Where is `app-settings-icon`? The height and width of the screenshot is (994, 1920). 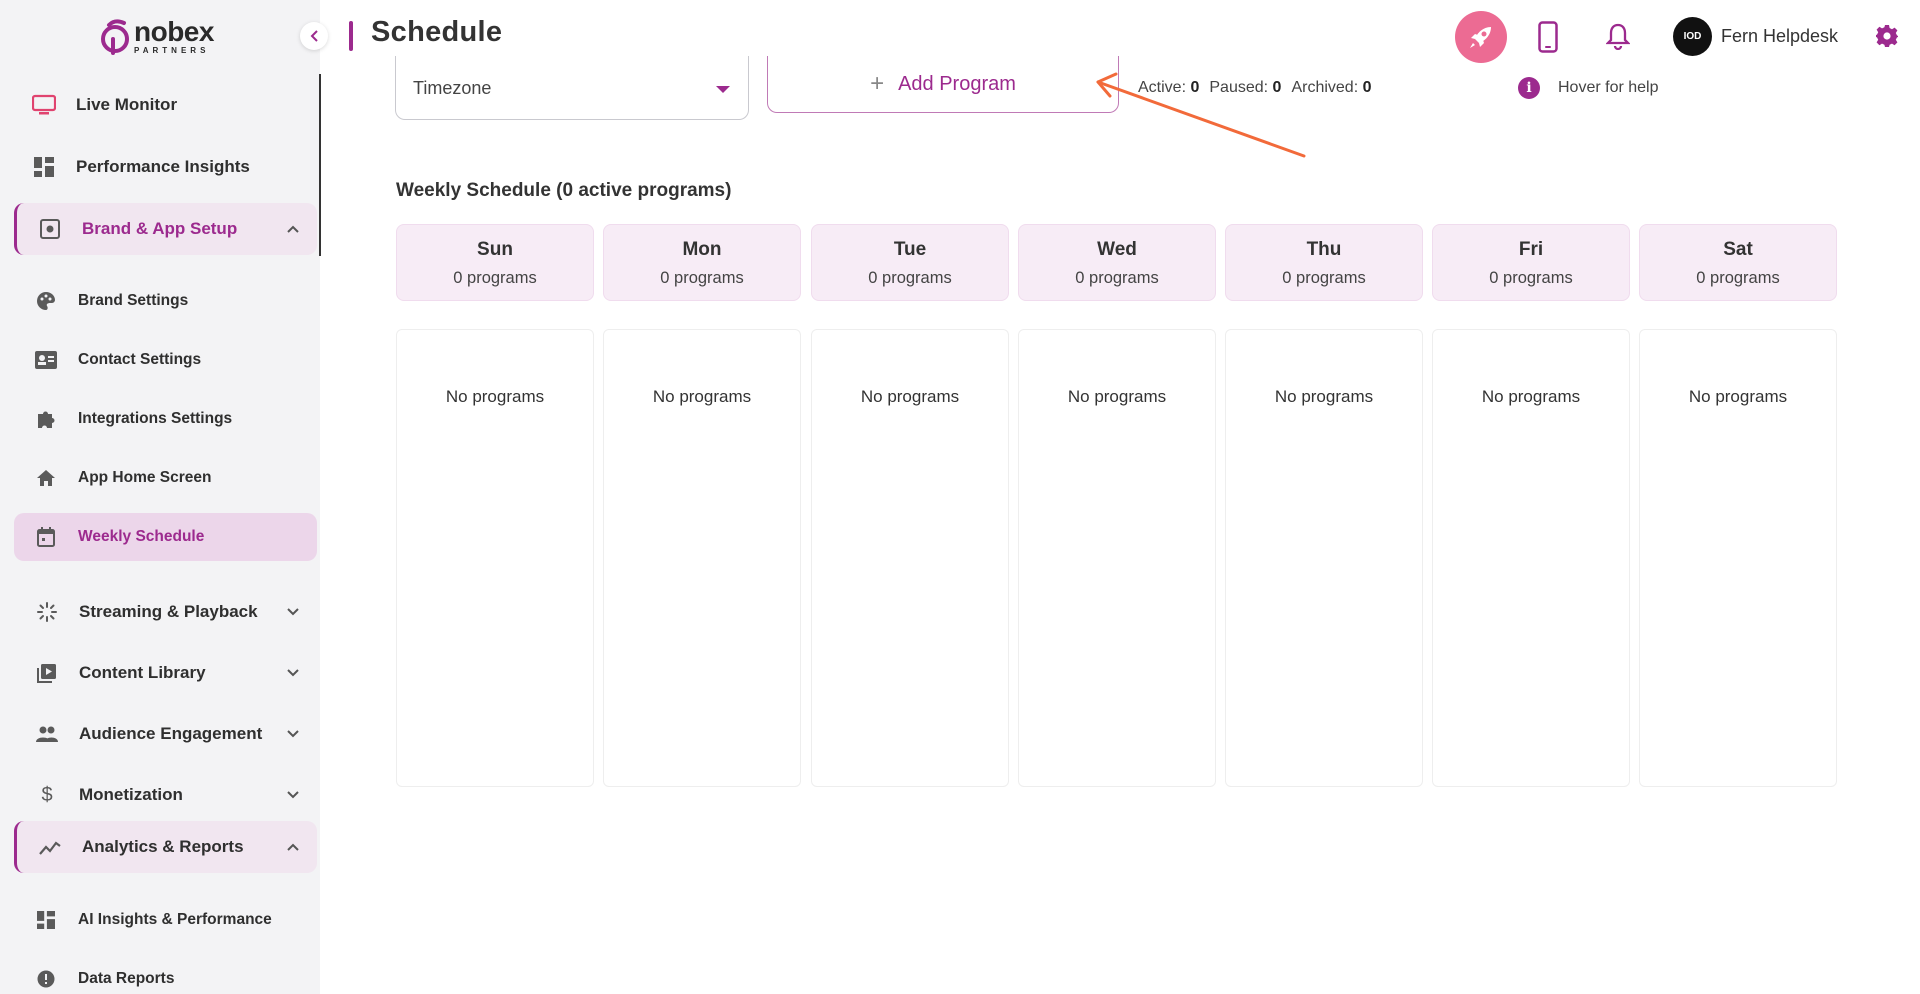 app-settings-icon is located at coordinates (50, 229).